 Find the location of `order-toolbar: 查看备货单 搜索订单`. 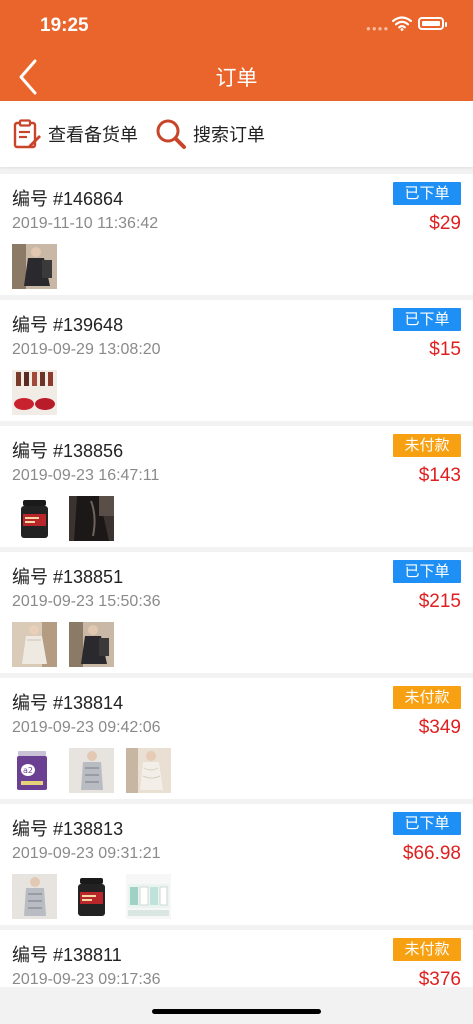

order-toolbar: 查看备货单 搜索订单 is located at coordinates (236, 134).